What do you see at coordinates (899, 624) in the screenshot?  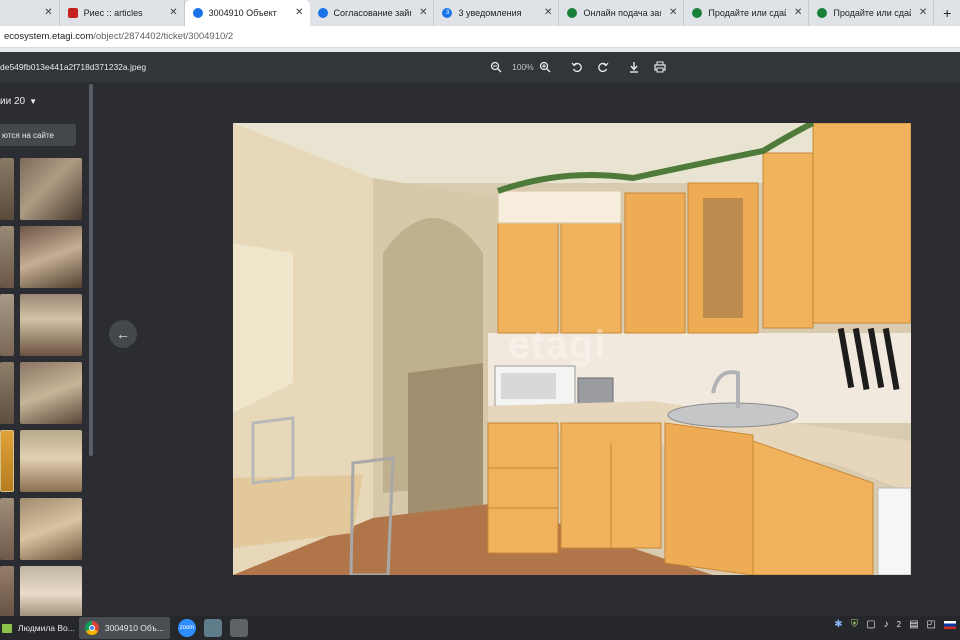 I see `notification-count: 2` at bounding box center [899, 624].